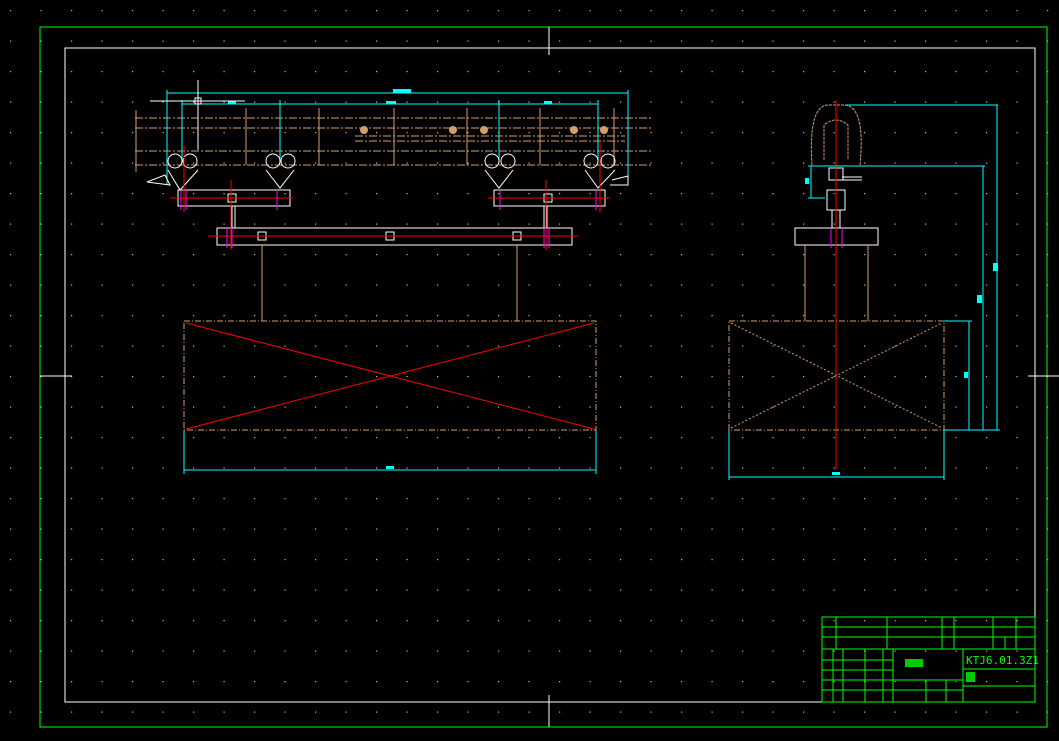 This screenshot has height=741, width=1059. What do you see at coordinates (1002, 660) in the screenshot?
I see `drawing-number: KTJ6.01.3Z1` at bounding box center [1002, 660].